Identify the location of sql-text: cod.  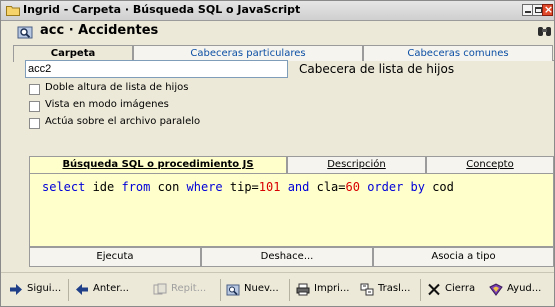
(439, 187).